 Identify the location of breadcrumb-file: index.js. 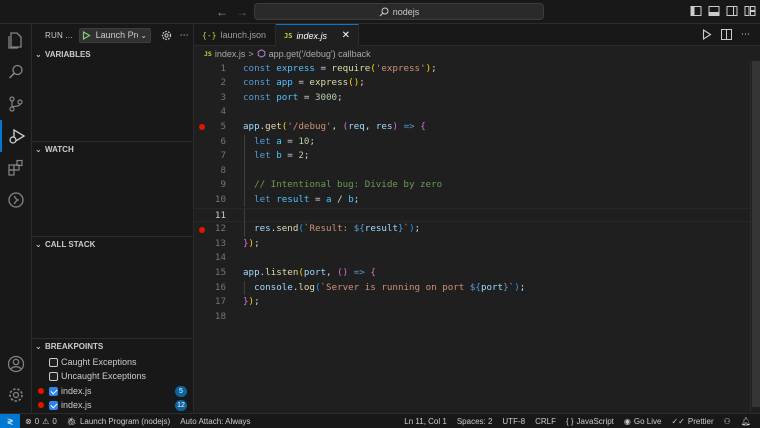
(230, 54).